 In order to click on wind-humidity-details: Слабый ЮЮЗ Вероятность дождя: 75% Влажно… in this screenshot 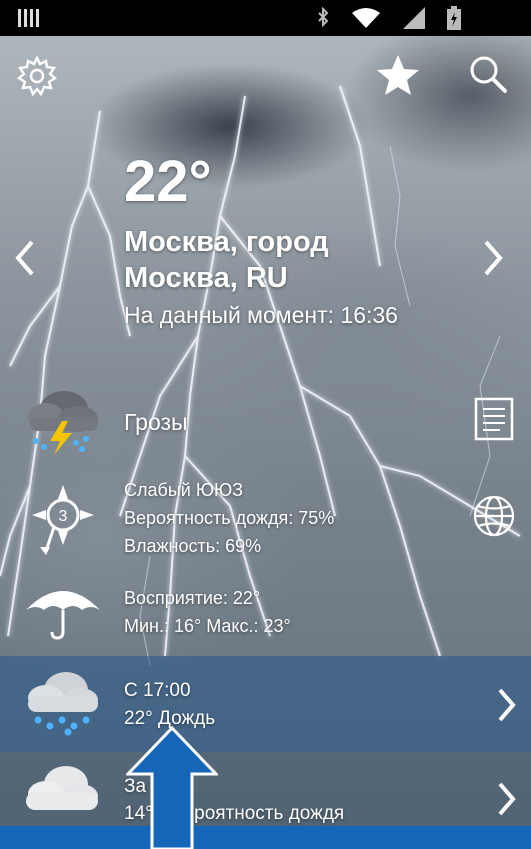, I will do `click(229, 518)`.